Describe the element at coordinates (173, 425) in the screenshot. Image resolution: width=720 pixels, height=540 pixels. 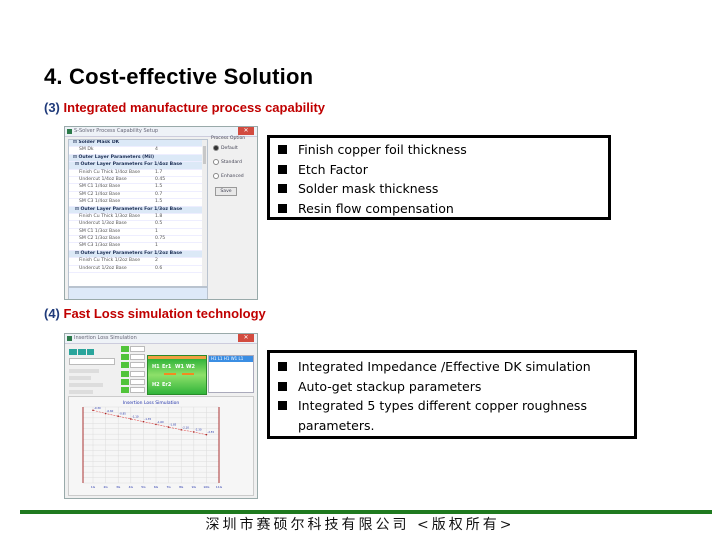
I see `loss-point-label: -1.85` at that location.